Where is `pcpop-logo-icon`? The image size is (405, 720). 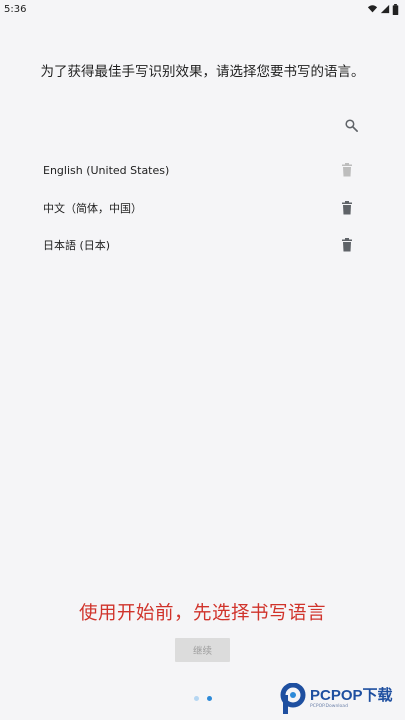 pcpop-logo-icon is located at coordinates (293, 698).